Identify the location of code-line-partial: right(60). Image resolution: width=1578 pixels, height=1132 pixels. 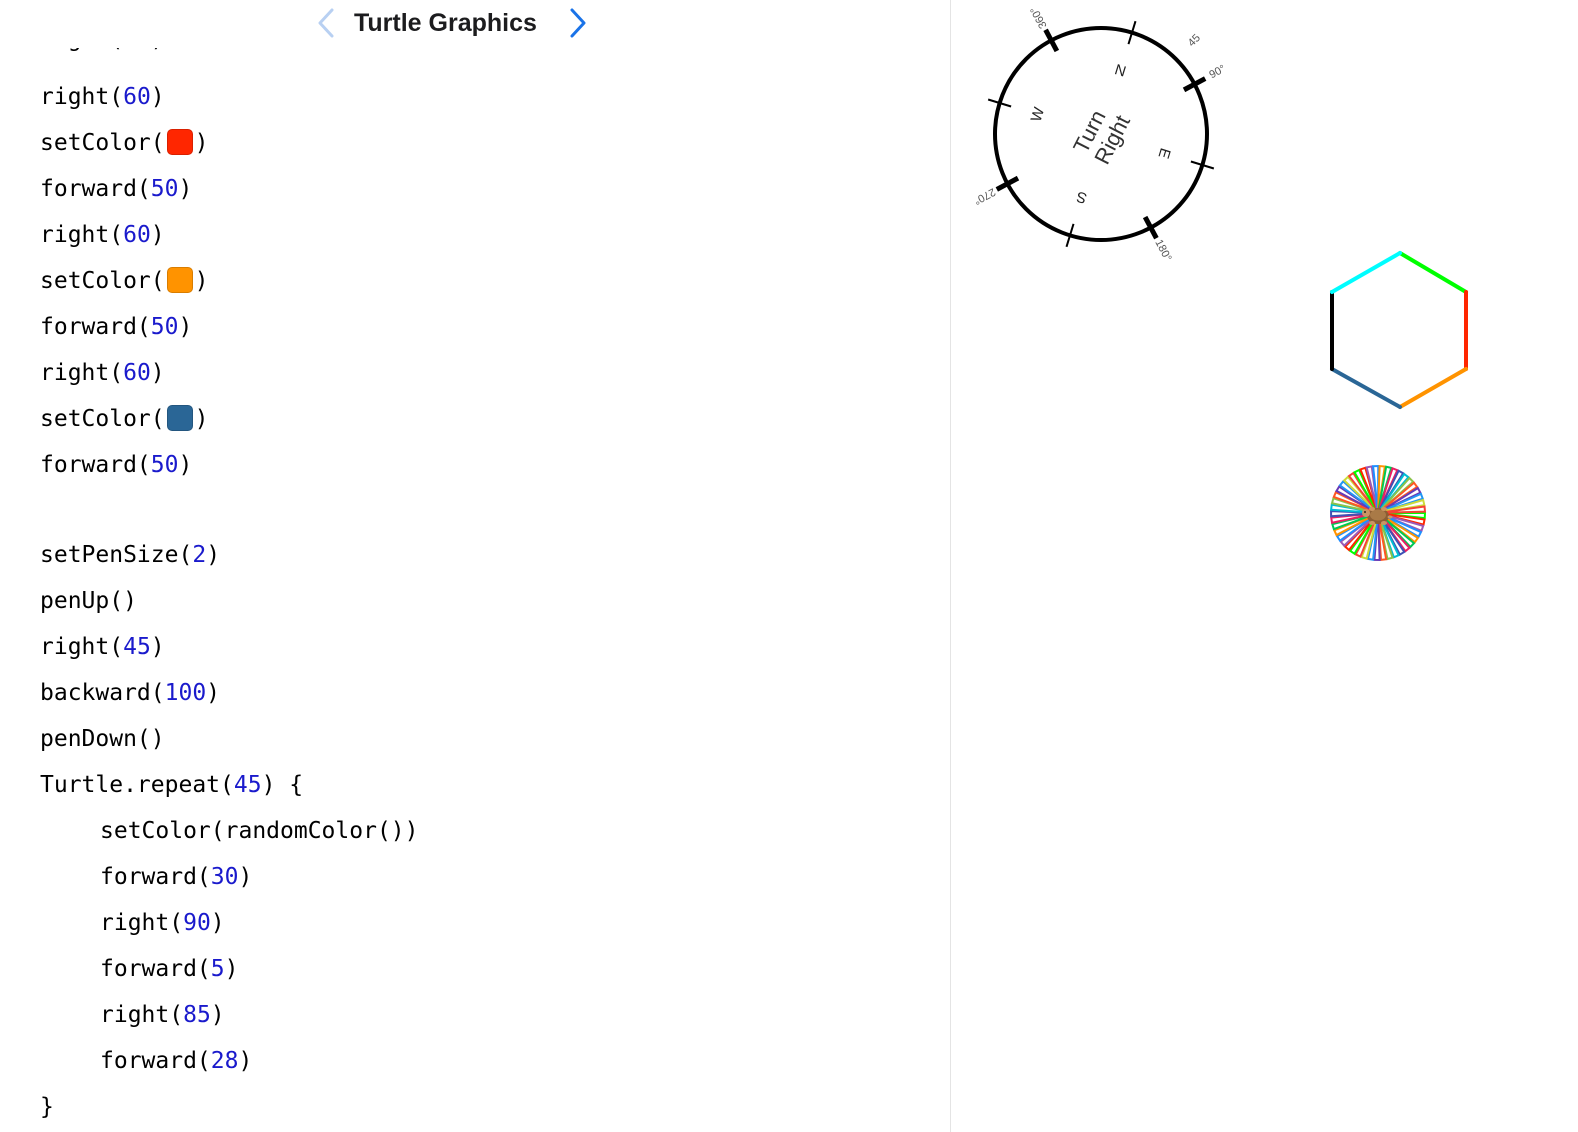
(125, 53).